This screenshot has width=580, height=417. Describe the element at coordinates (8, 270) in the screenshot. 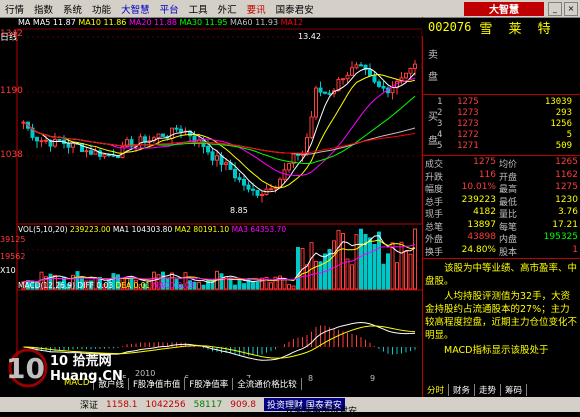

I see `vol-tick-3: X10` at that location.